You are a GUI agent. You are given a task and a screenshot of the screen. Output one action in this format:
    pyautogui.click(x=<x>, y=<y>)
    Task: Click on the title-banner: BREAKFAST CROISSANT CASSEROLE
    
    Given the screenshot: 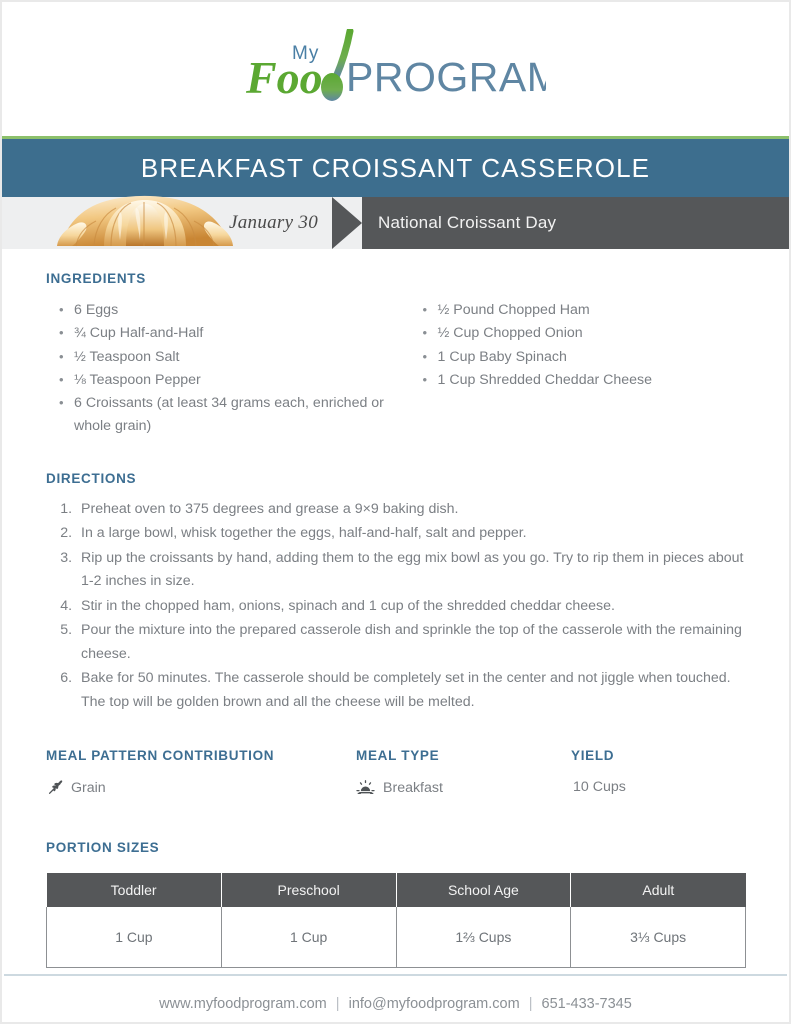 What is the action you would take?
    pyautogui.click(x=395, y=168)
    